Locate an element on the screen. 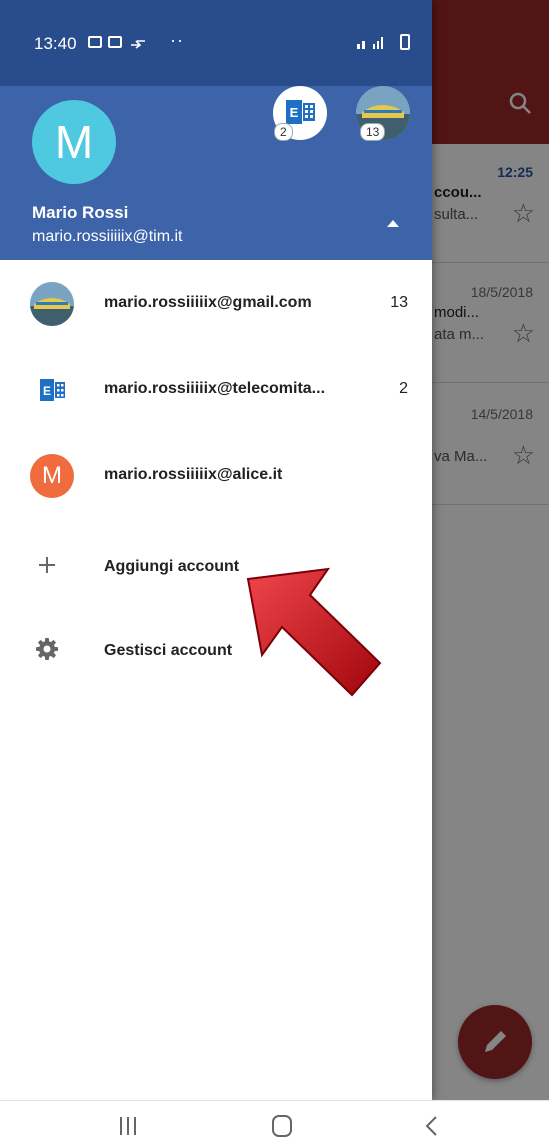 This screenshot has height=1148, width=549. gallery-icon is located at coordinates (95, 42).